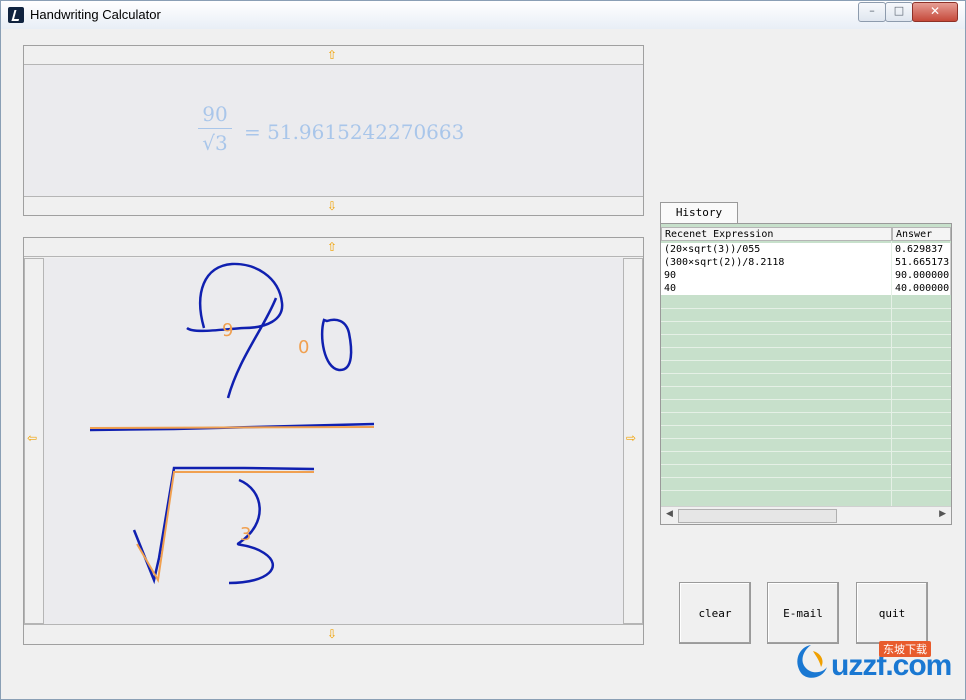 The width and height of the screenshot is (966, 700). What do you see at coordinates (232, 427) in the screenshot?
I see `recognized-fraction-bar` at bounding box center [232, 427].